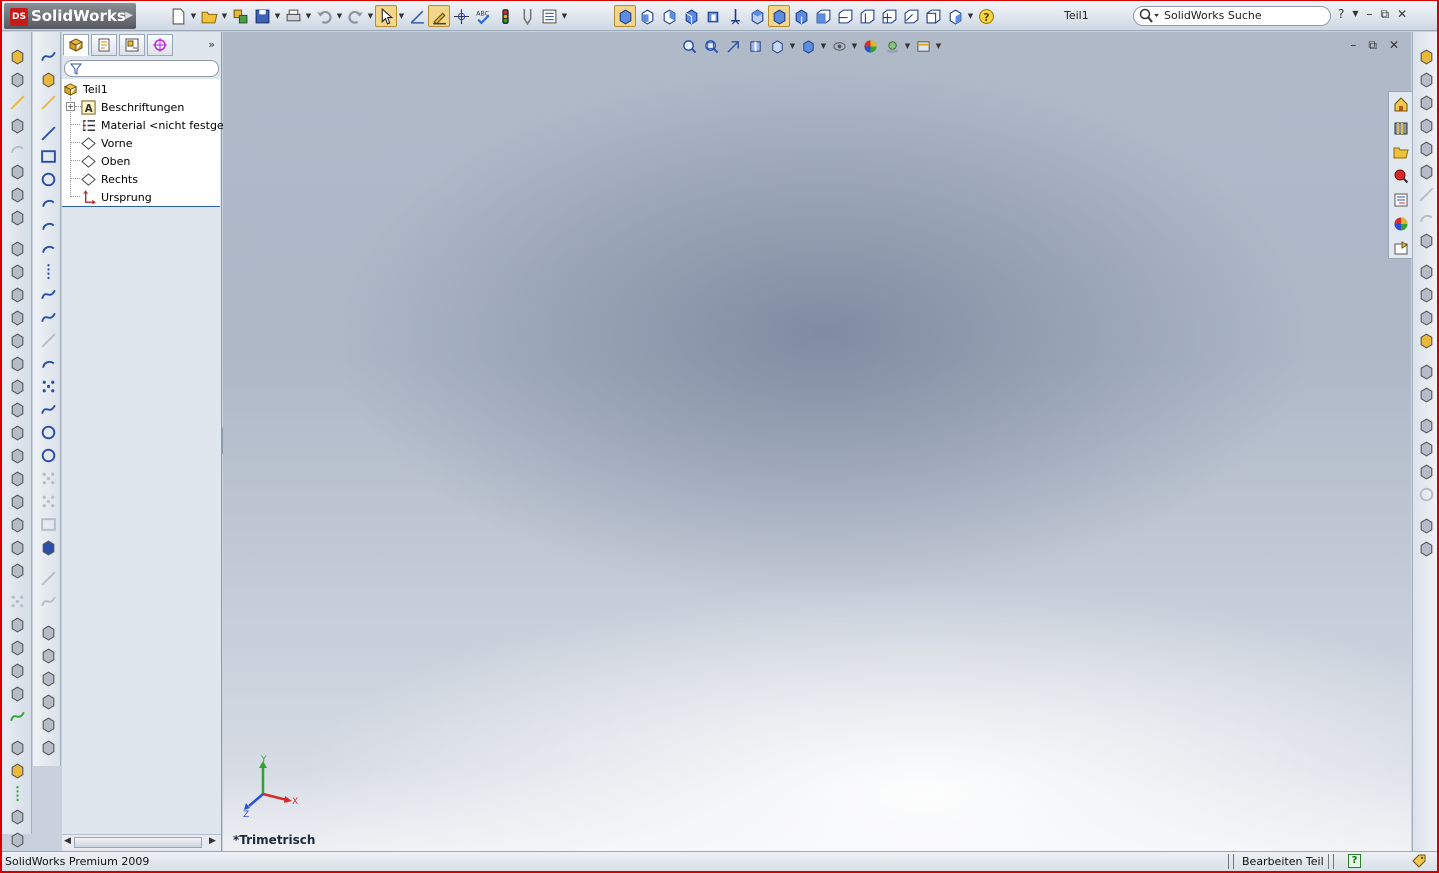 This screenshot has width=1439, height=873. I want to click on sketch-tool-19-button, so click(48, 455).